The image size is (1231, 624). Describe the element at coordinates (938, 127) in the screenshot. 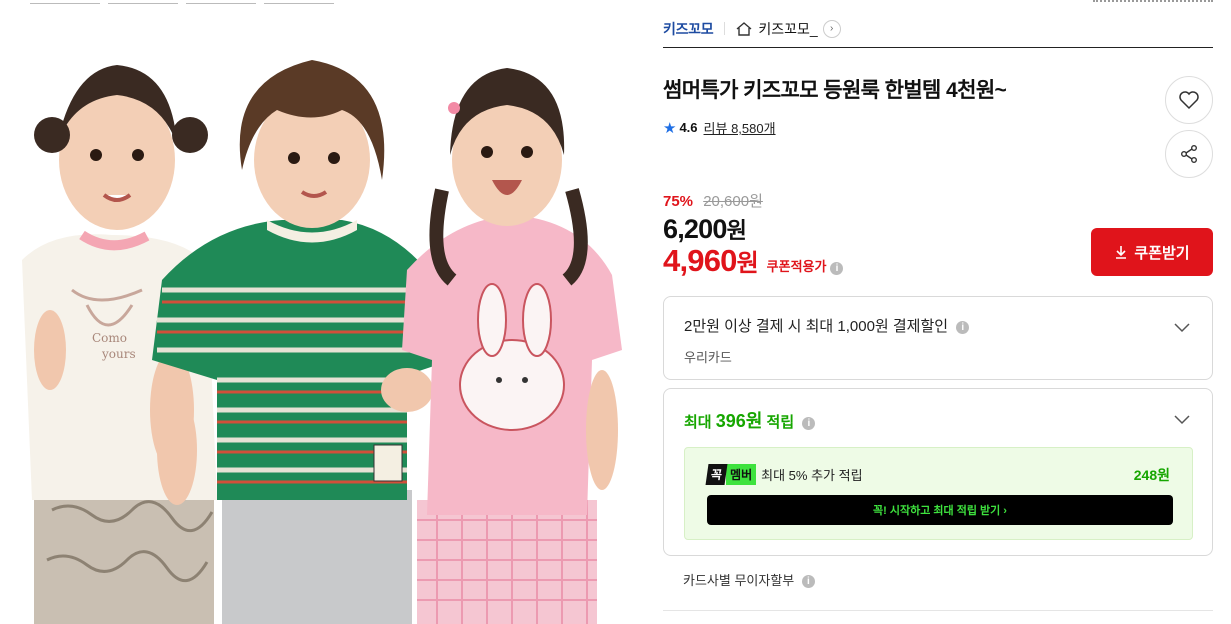

I see `rating-row: ★ 4.6 리뷰 8,580개` at that location.